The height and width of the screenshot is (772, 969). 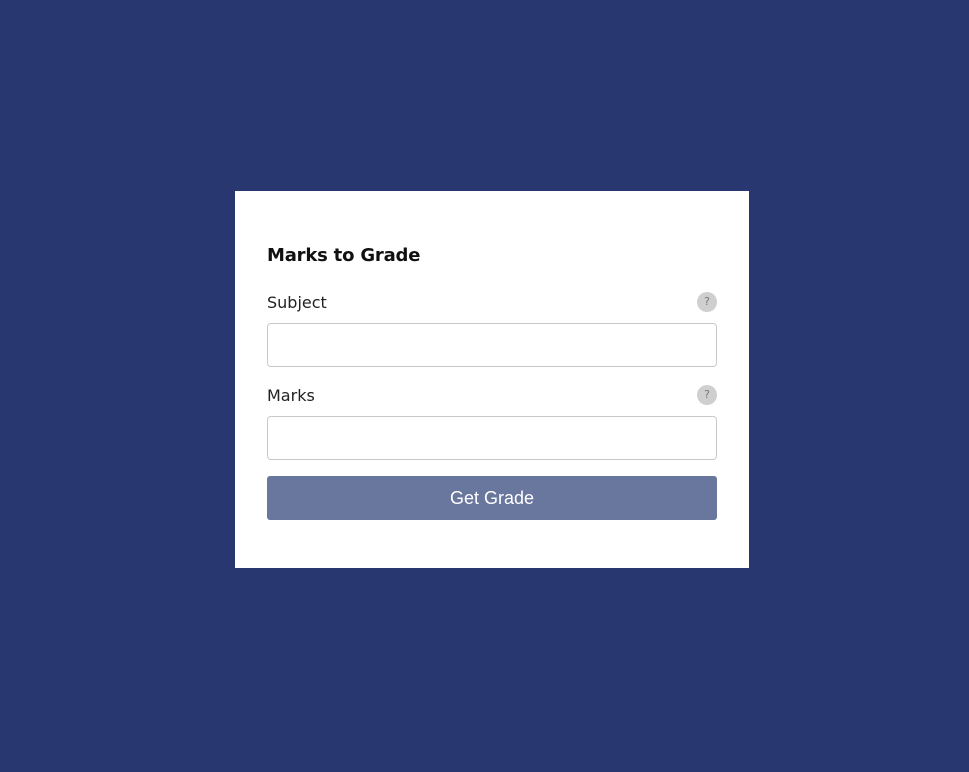 What do you see at coordinates (344, 255) in the screenshot?
I see `form-title: Marks to Grade` at bounding box center [344, 255].